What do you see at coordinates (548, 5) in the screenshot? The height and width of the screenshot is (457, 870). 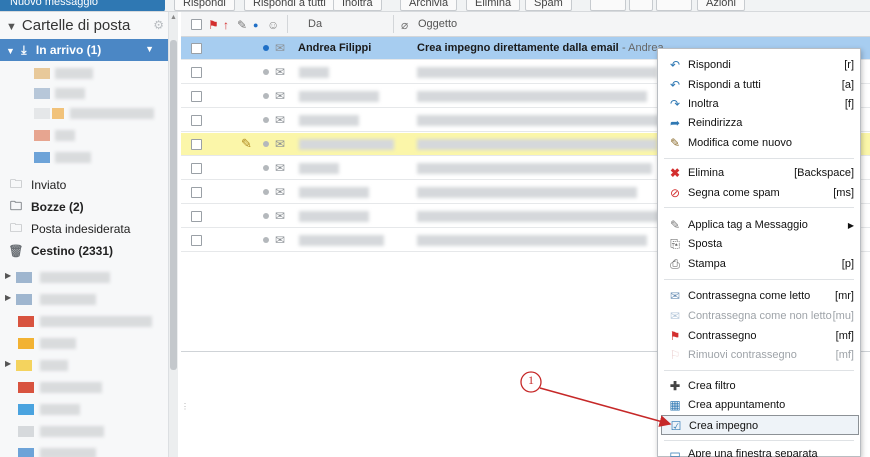 I see `spam-button: Spam` at bounding box center [548, 5].